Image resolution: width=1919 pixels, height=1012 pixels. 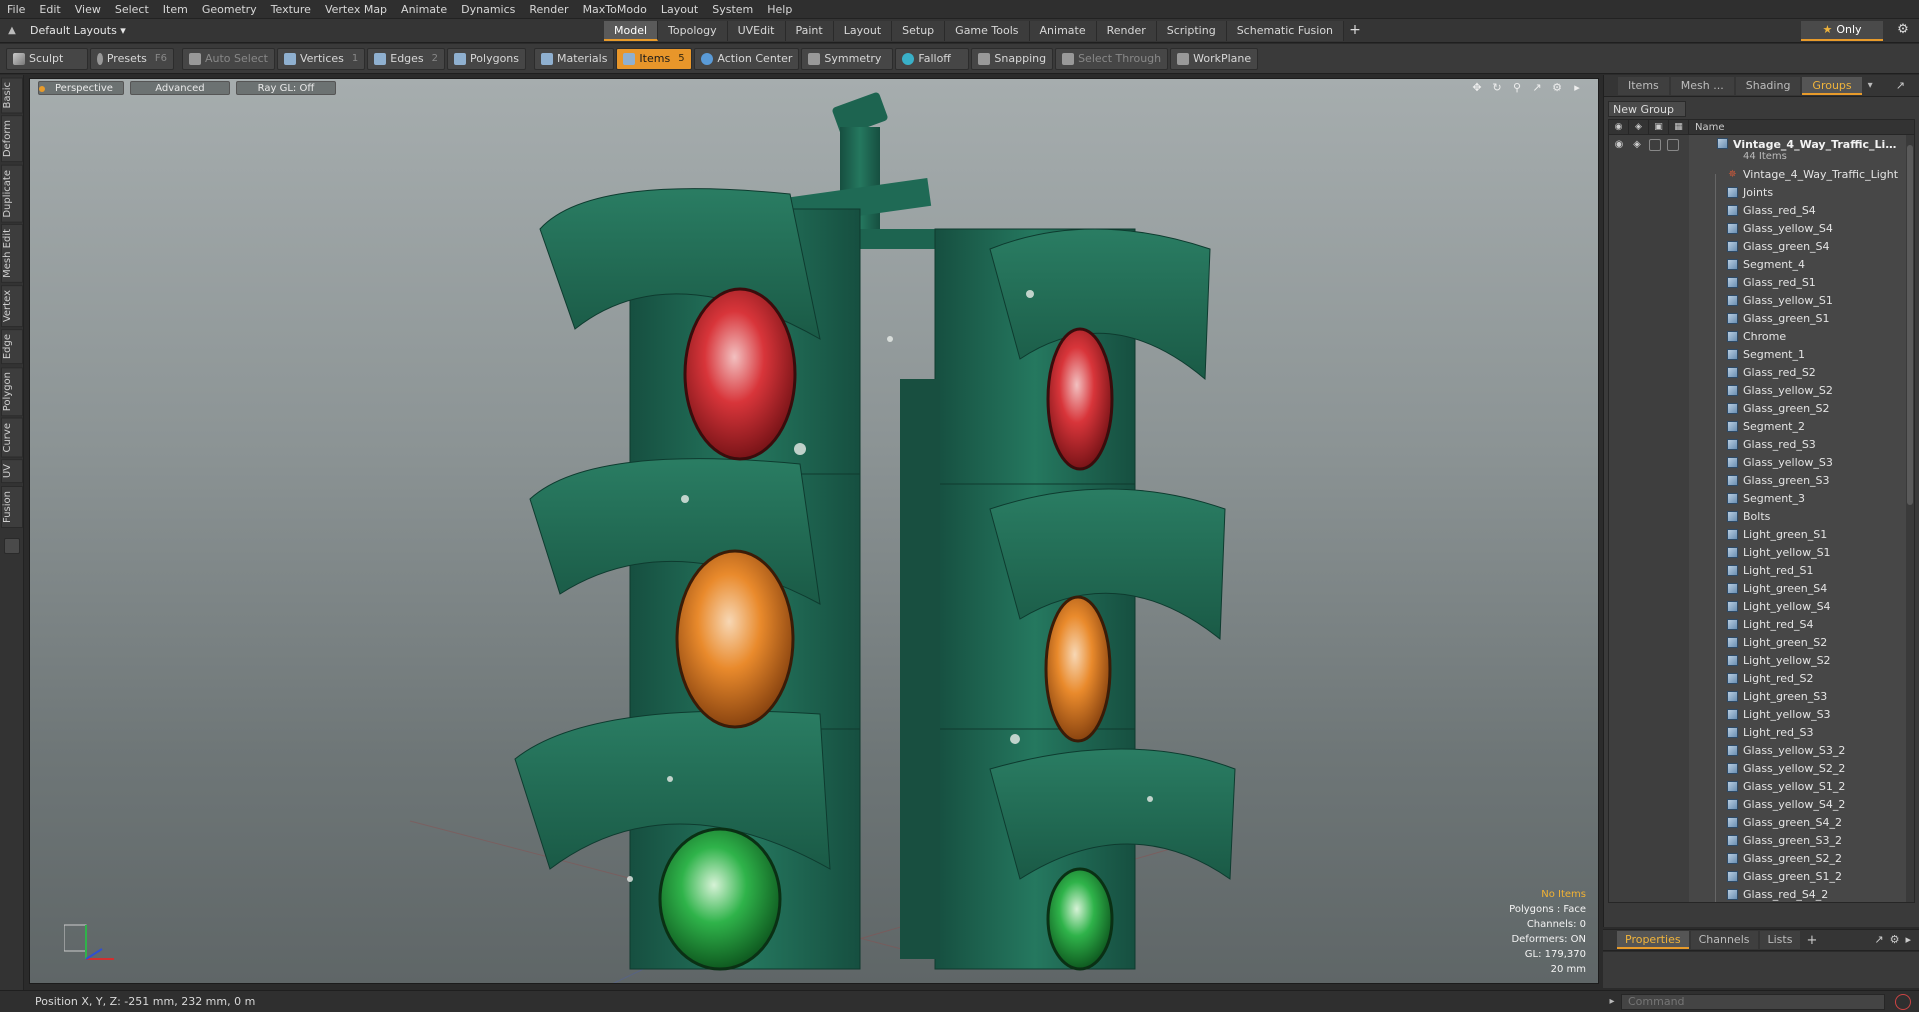 What do you see at coordinates (1761, 826) in the screenshot?
I see `list-item: Glass_green_S4_2` at bounding box center [1761, 826].